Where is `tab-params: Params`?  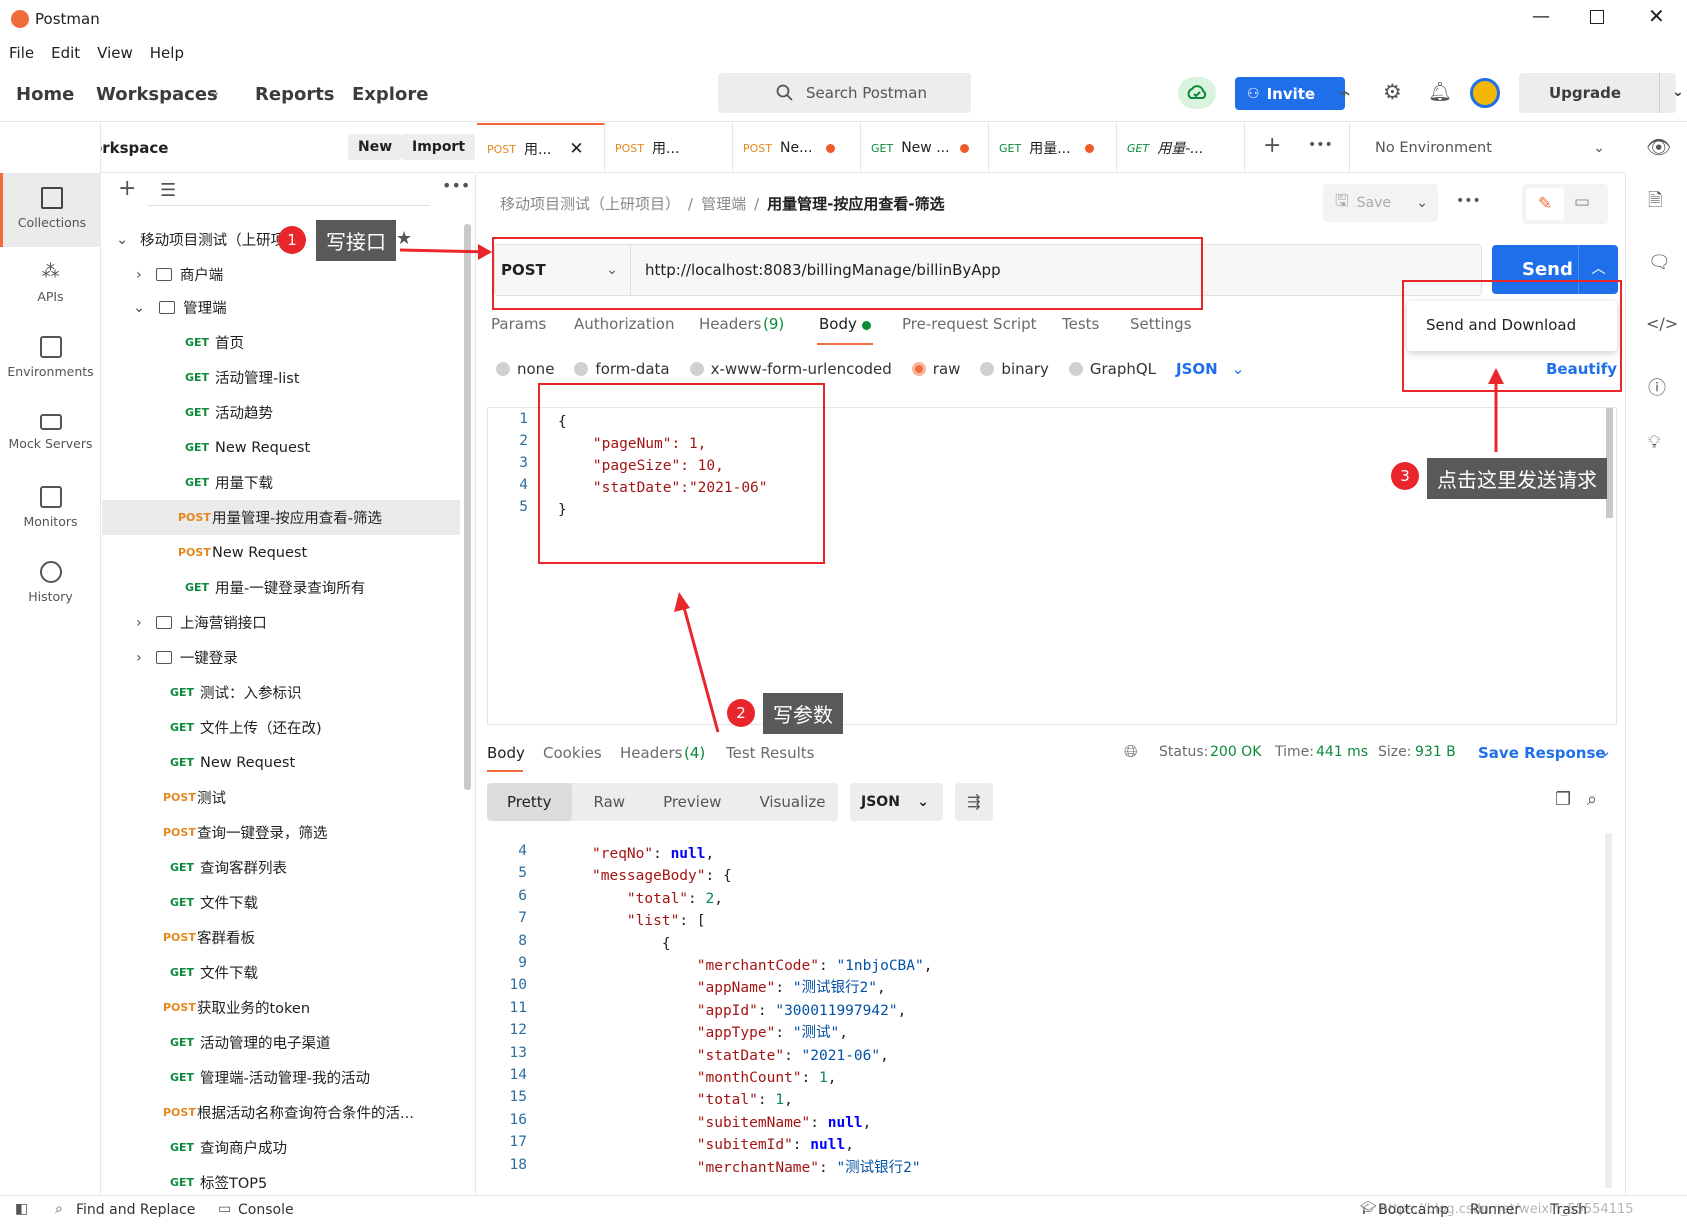
tab-params: Params is located at coordinates (518, 324).